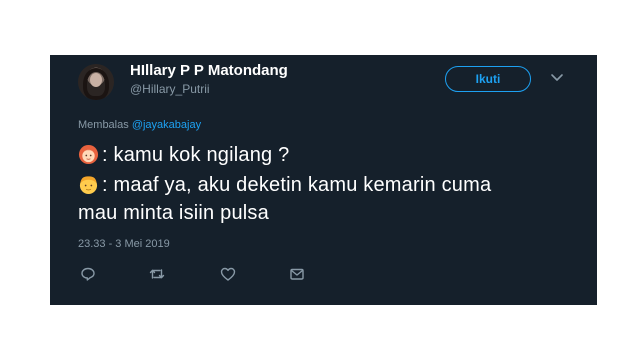 This screenshot has height=360, width=640. What do you see at coordinates (124, 244) in the screenshot?
I see `tweet-timestamp: 23.33 - 3 Mei 2019` at bounding box center [124, 244].